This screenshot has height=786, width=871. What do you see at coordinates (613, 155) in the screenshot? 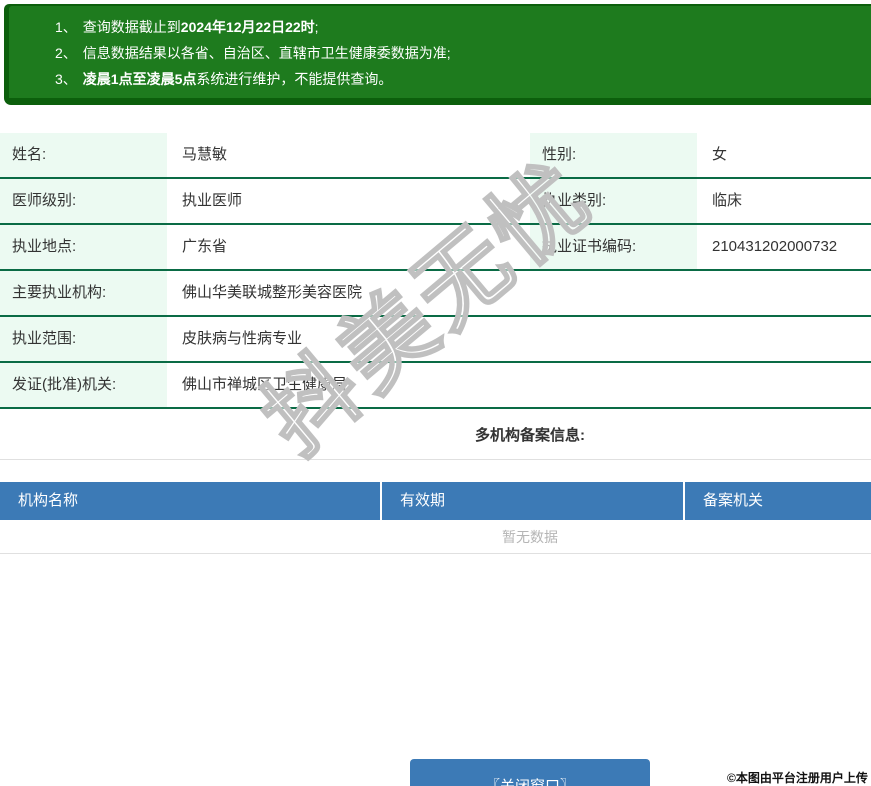
I see `gender-label: 性别:` at bounding box center [613, 155].